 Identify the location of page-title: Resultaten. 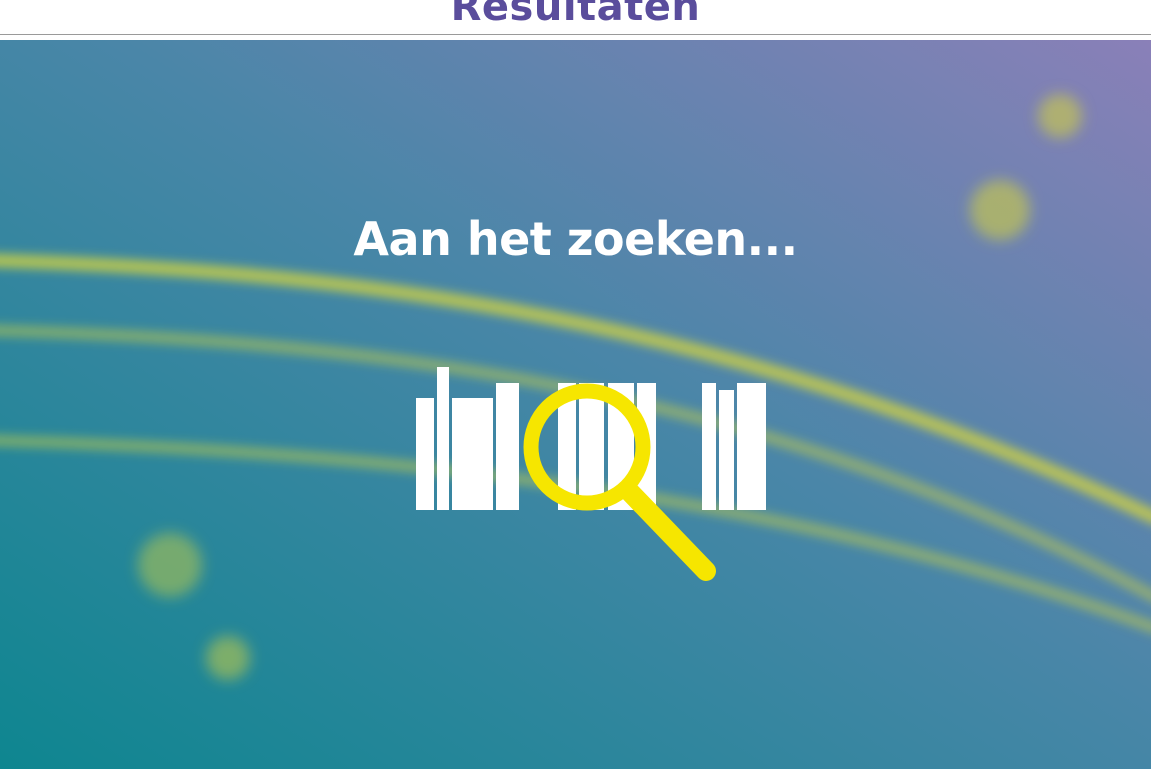
(575, 15).